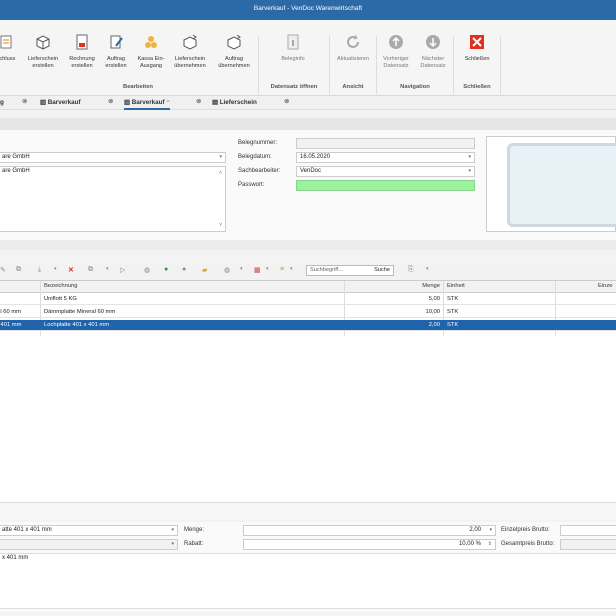 Image resolution: width=616 pixels, height=616 pixels. Describe the element at coordinates (294, 87) in the screenshot. I see `group-label-datensatz: Datensatz öffnen` at that location.